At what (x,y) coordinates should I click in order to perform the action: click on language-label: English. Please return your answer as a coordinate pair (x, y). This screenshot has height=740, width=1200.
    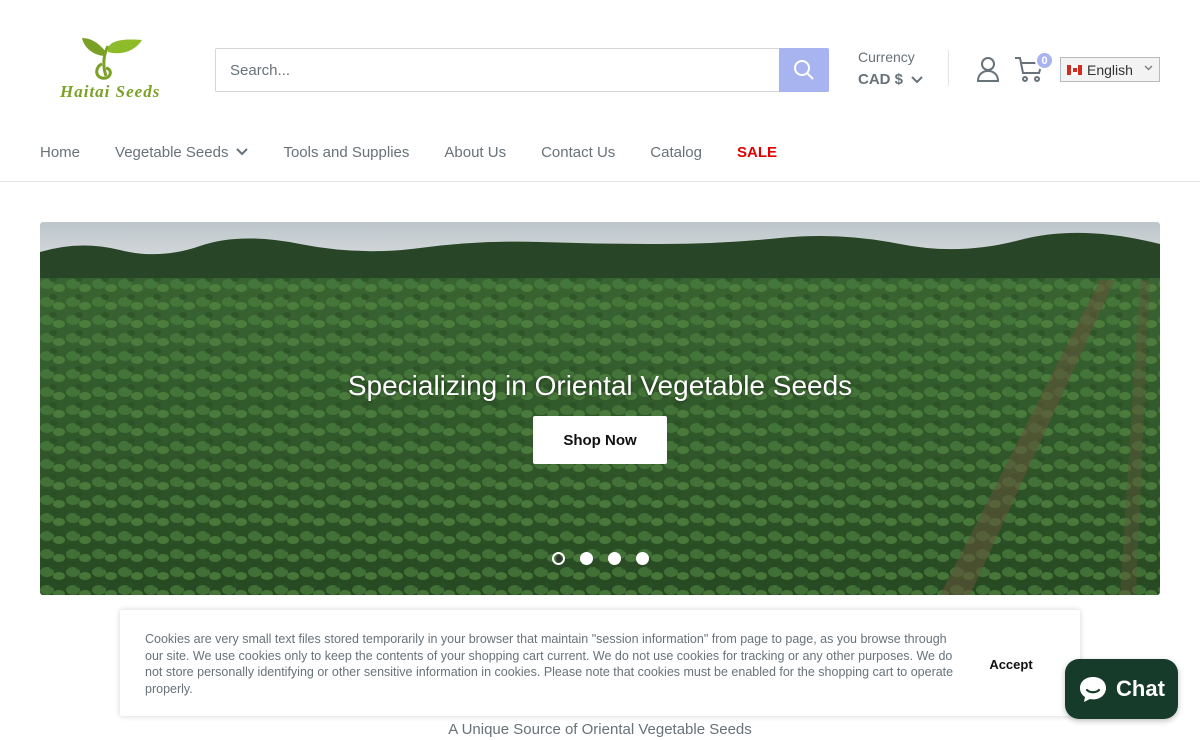
    Looking at the image, I should click on (1110, 69).